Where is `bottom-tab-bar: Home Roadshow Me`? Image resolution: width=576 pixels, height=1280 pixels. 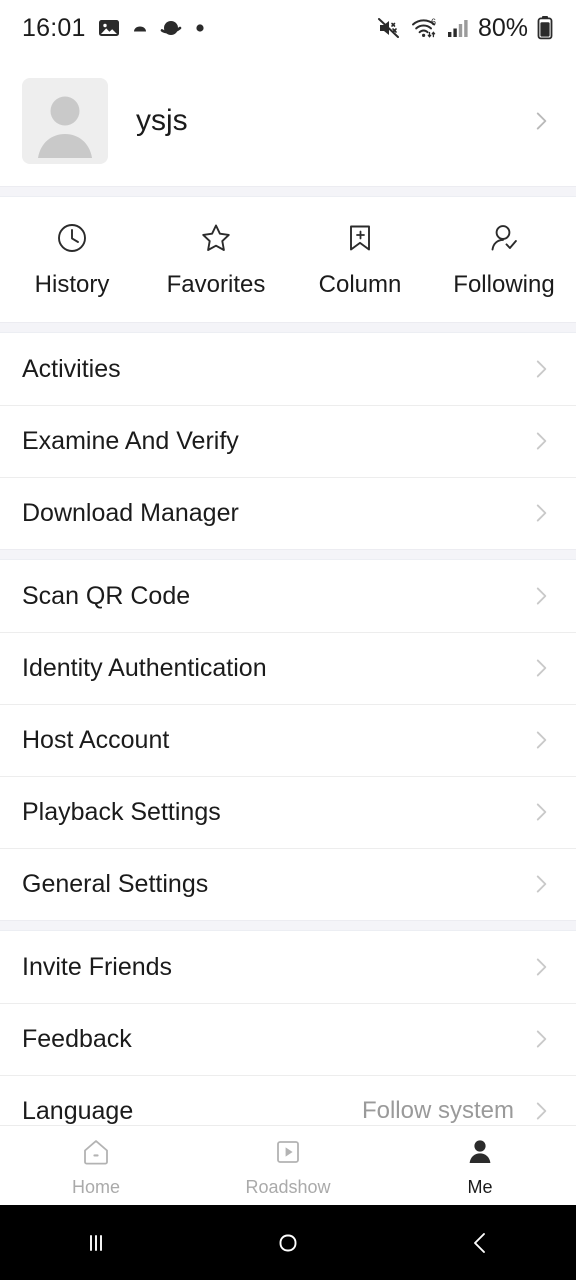
bottom-tab-bar: Home Roadshow Me is located at coordinates (288, 1165).